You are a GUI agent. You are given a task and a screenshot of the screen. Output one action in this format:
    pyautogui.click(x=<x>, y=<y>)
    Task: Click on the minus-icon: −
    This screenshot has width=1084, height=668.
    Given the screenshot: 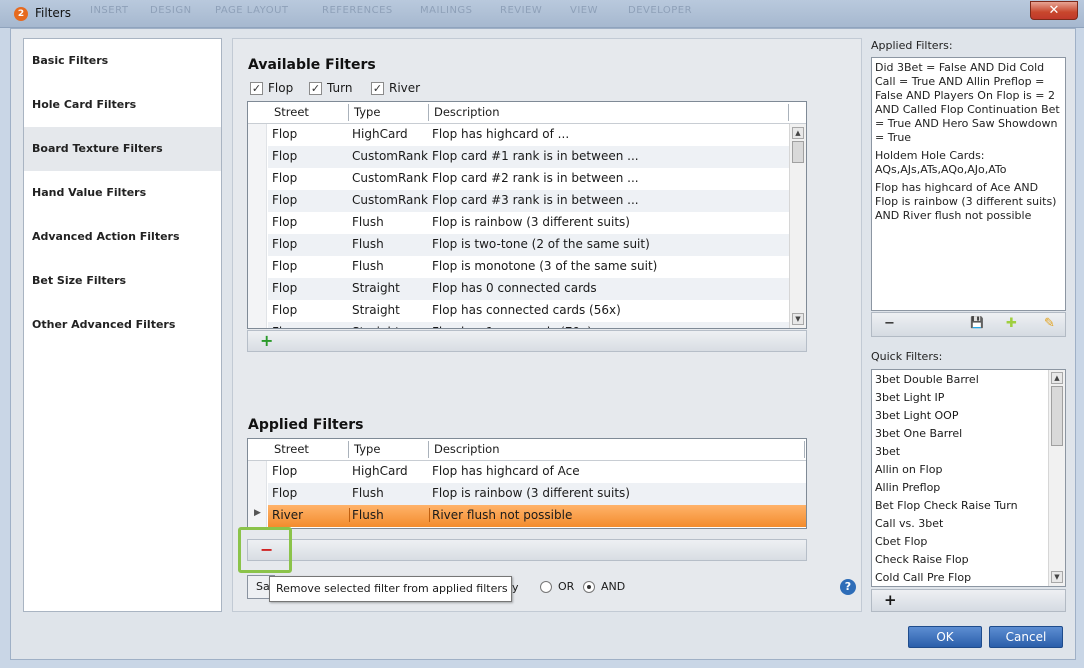 What is the action you would take?
    pyautogui.click(x=889, y=323)
    